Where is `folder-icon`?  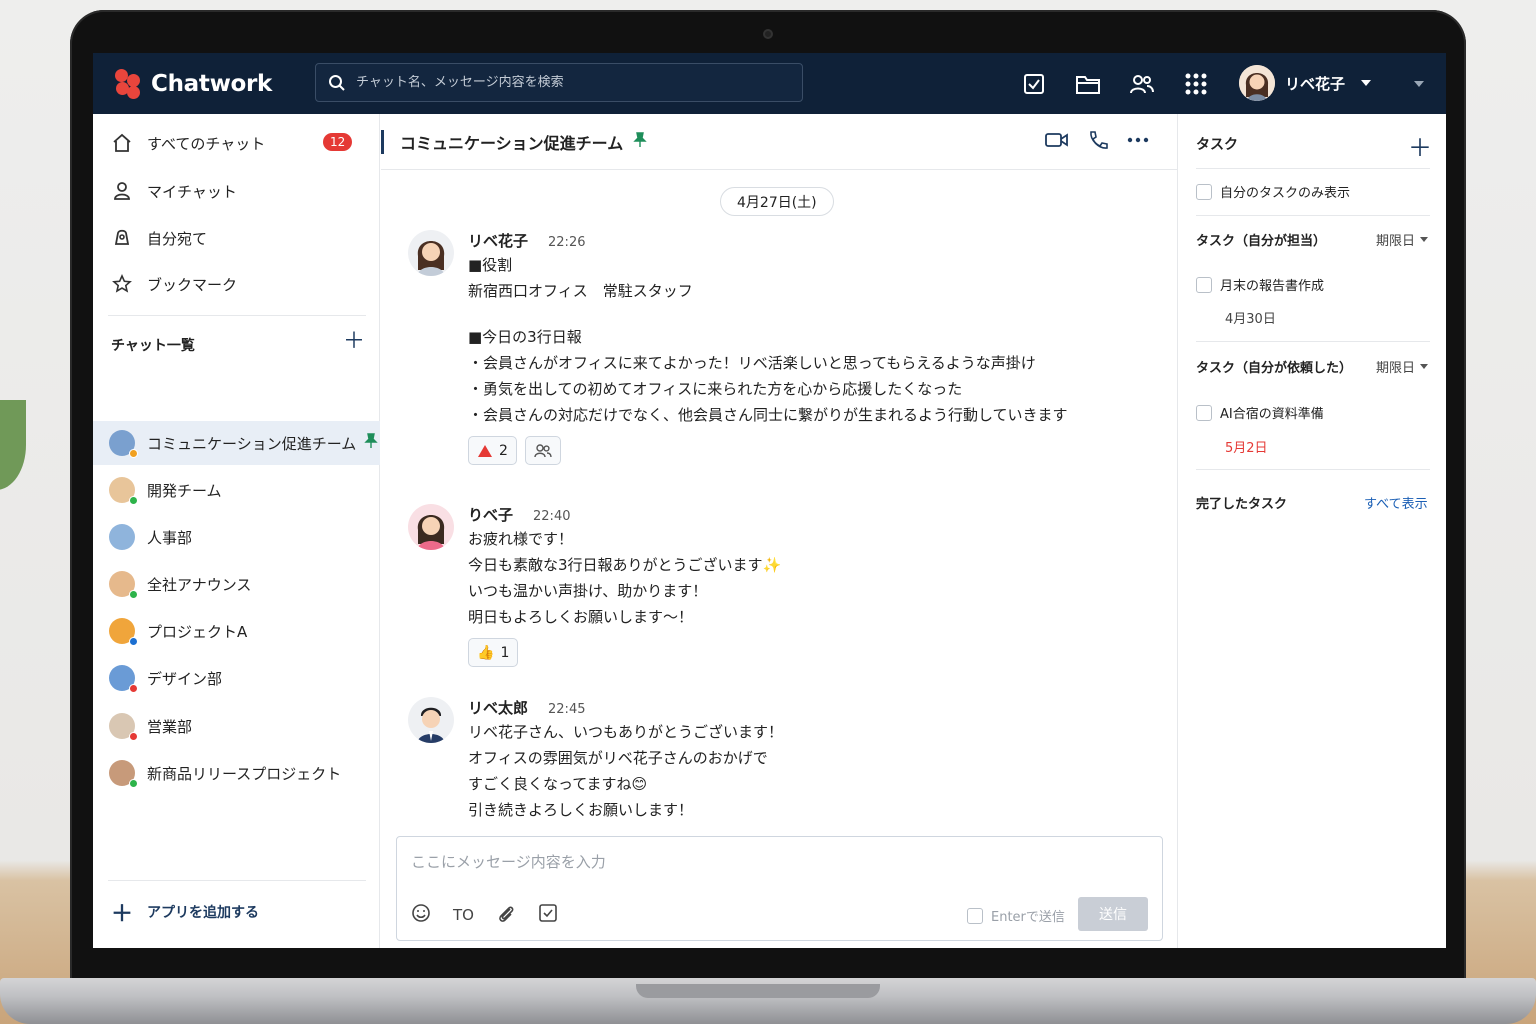 folder-icon is located at coordinates (1088, 84).